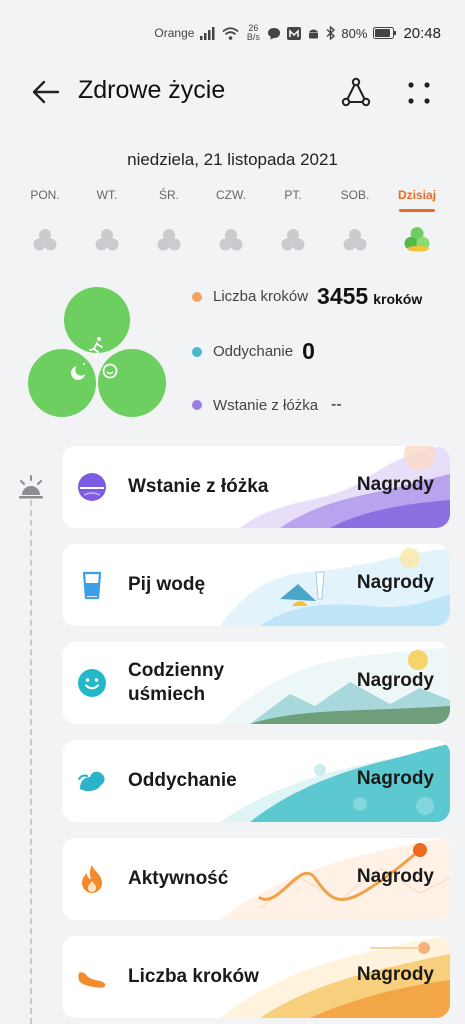  What do you see at coordinates (92, 879) in the screenshot?
I see `flame-icon` at bounding box center [92, 879].